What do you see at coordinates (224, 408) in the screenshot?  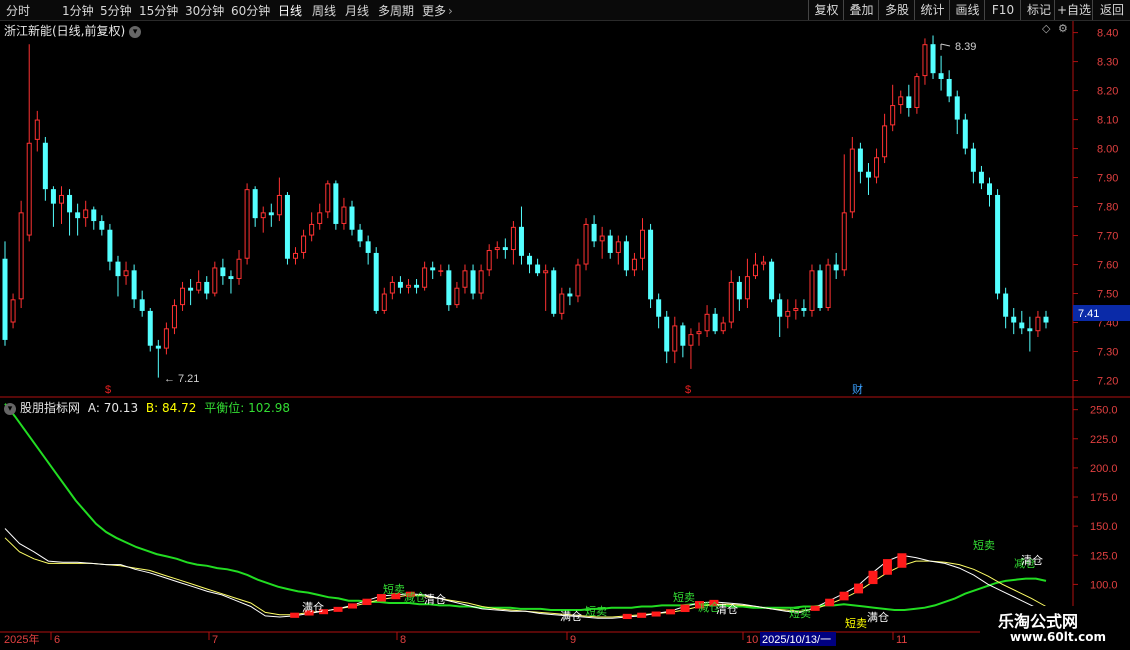 I see `indicator-balance-label: 平衡位:` at bounding box center [224, 408].